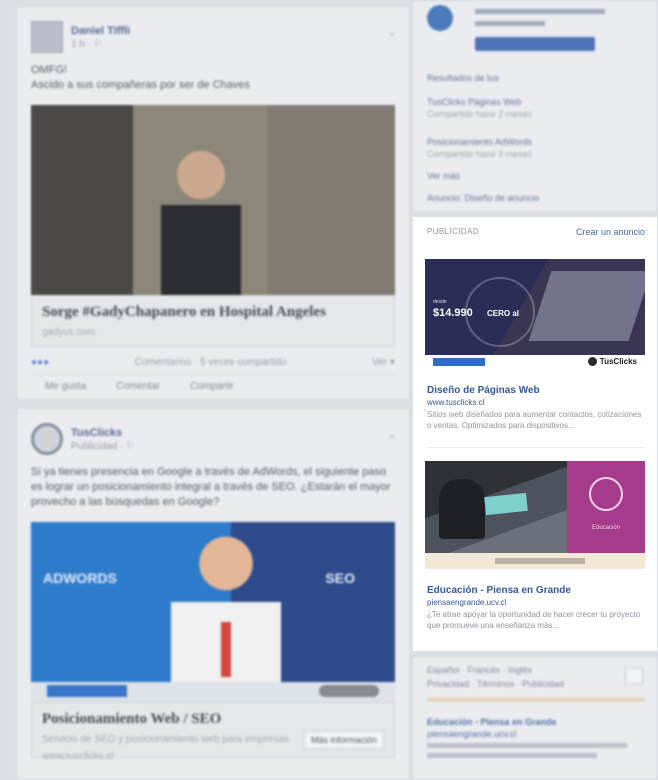  Describe the element at coordinates (213, 719) in the screenshot. I see `link-title: Posicionamiento Web / SEO` at that location.